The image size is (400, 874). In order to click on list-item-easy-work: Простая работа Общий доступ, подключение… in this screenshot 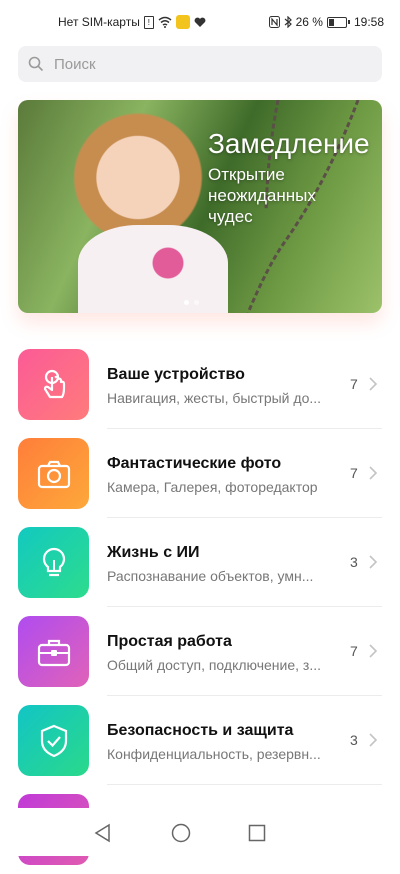, I will do `click(200, 651)`.